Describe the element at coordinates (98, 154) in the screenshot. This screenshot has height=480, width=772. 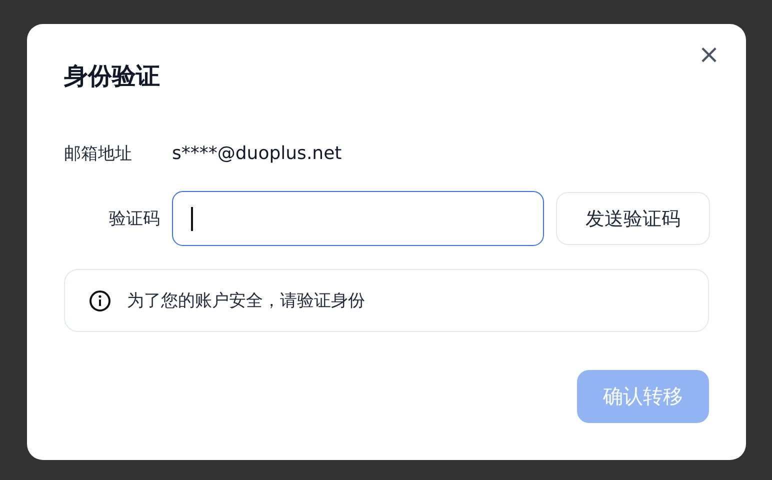
I see `email-label: 邮箱地址` at that location.